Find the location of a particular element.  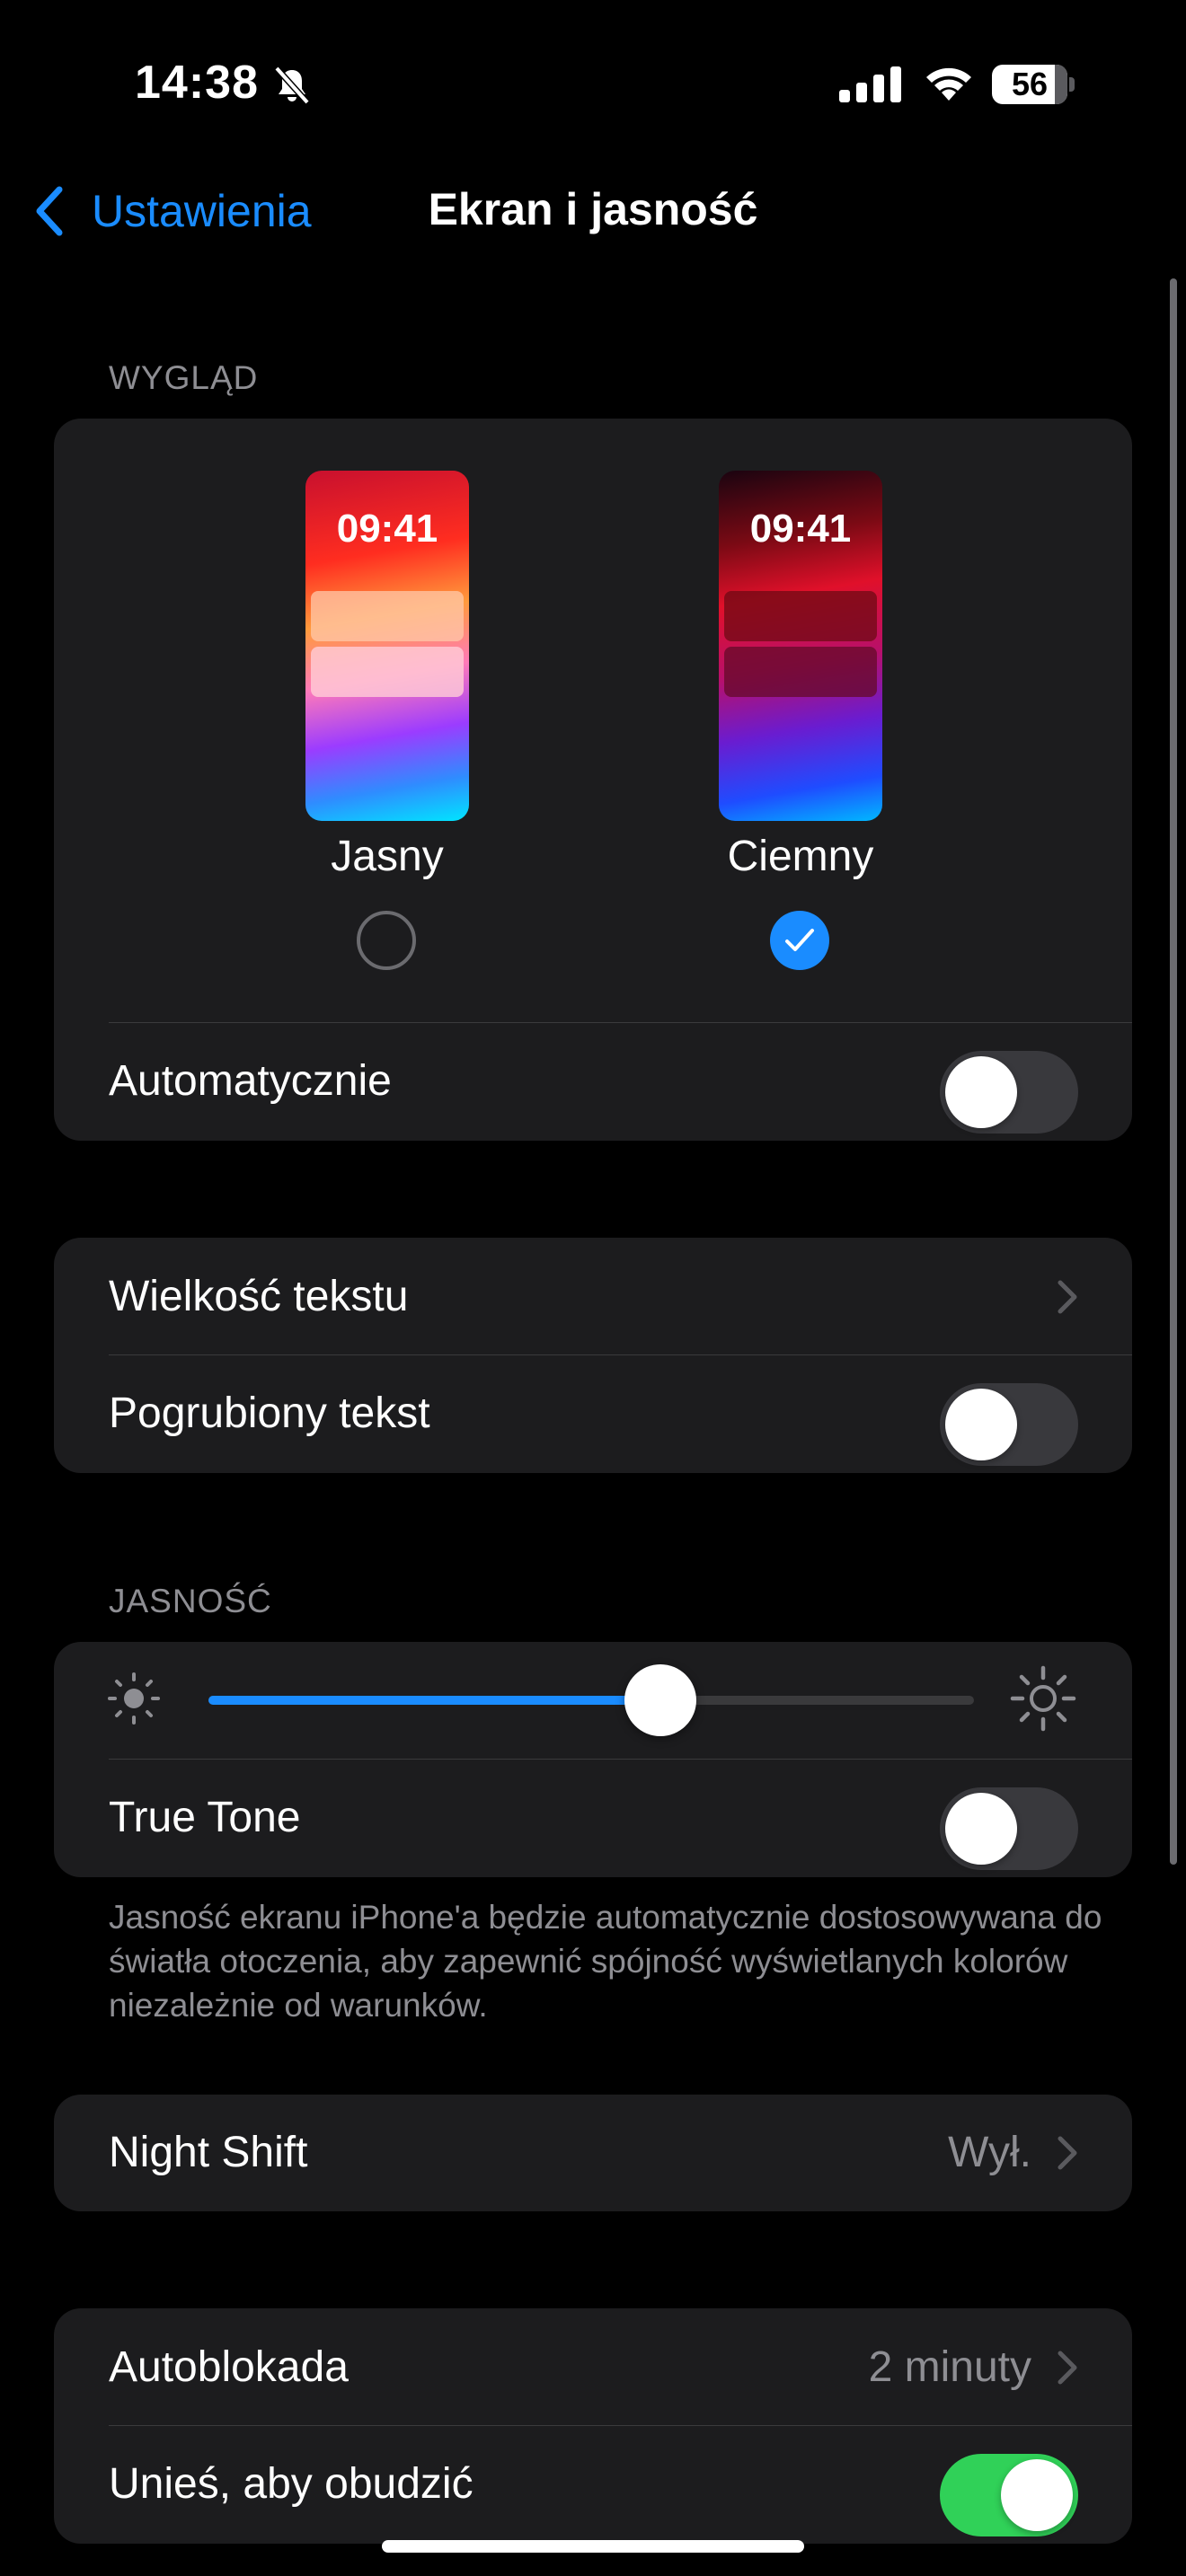

text-size-label: Wielkość tekstu is located at coordinates (259, 1296).